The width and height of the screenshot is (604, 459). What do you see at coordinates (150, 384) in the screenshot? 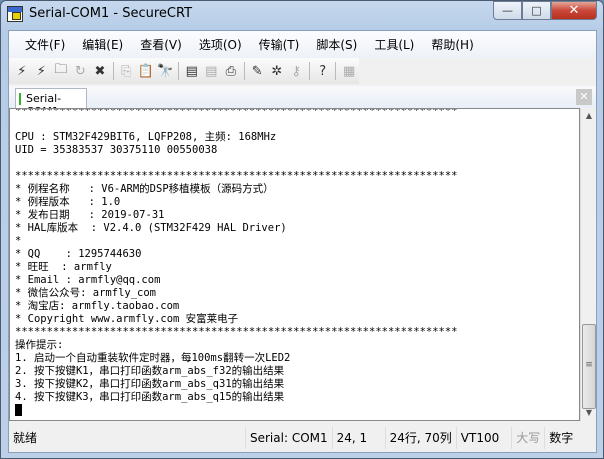
I see `terminal-line: 3. 按下按键K2，串口打印函数arm_abs_q31的输出结果` at bounding box center [150, 384].